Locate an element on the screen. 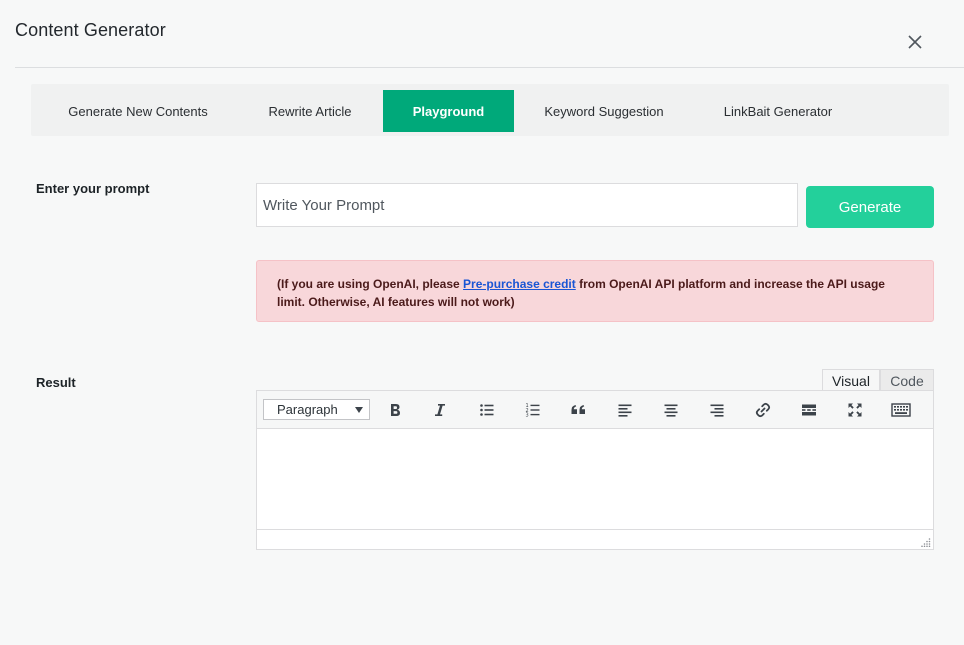  format-select-value: Paragraph is located at coordinates (307, 409).